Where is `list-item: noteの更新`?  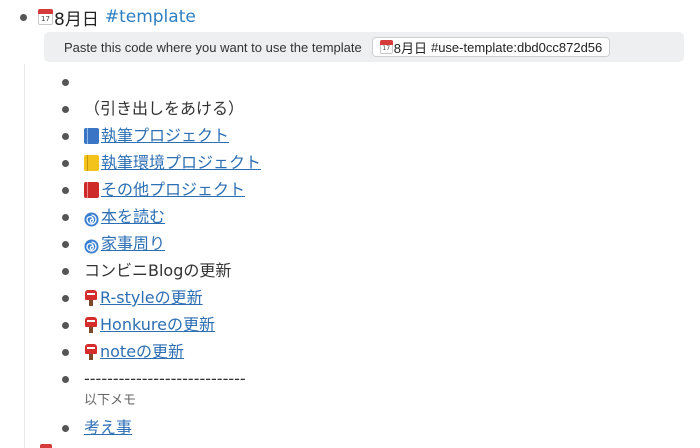
list-item: noteの更新 is located at coordinates (372, 352).